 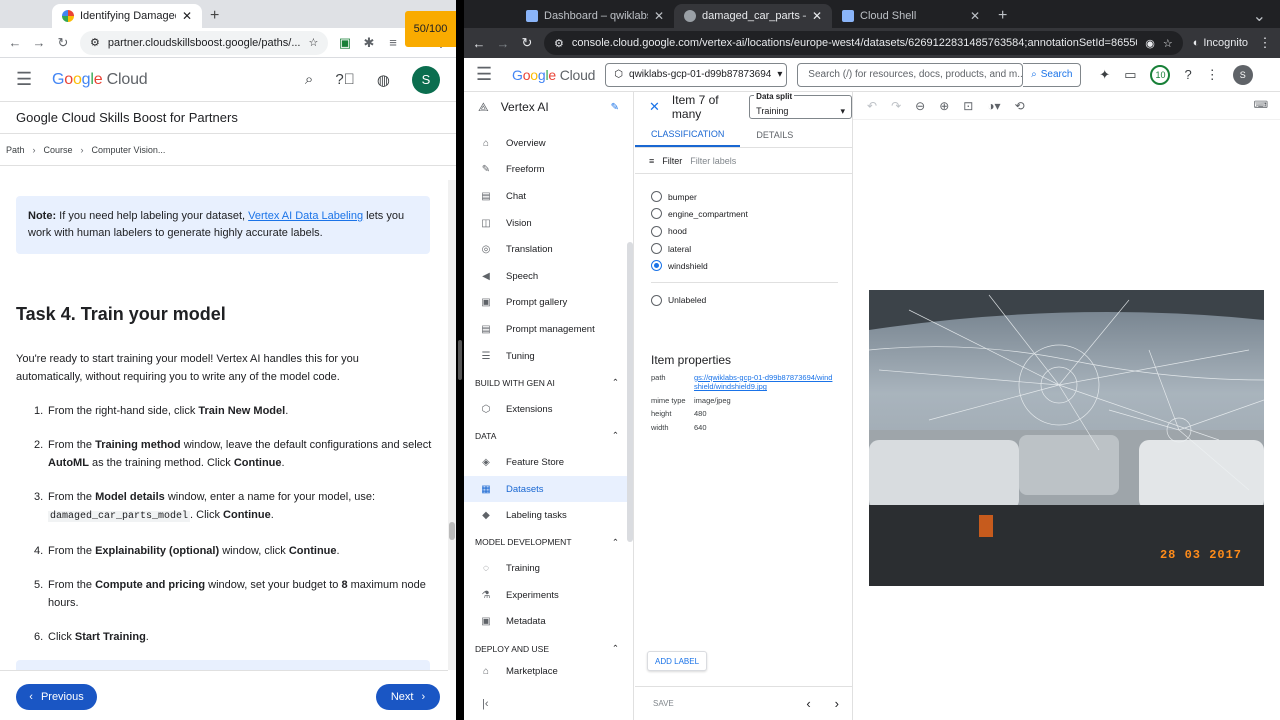 I want to click on damaged-windshield-image: 28 03 2017, so click(x=1066, y=438).